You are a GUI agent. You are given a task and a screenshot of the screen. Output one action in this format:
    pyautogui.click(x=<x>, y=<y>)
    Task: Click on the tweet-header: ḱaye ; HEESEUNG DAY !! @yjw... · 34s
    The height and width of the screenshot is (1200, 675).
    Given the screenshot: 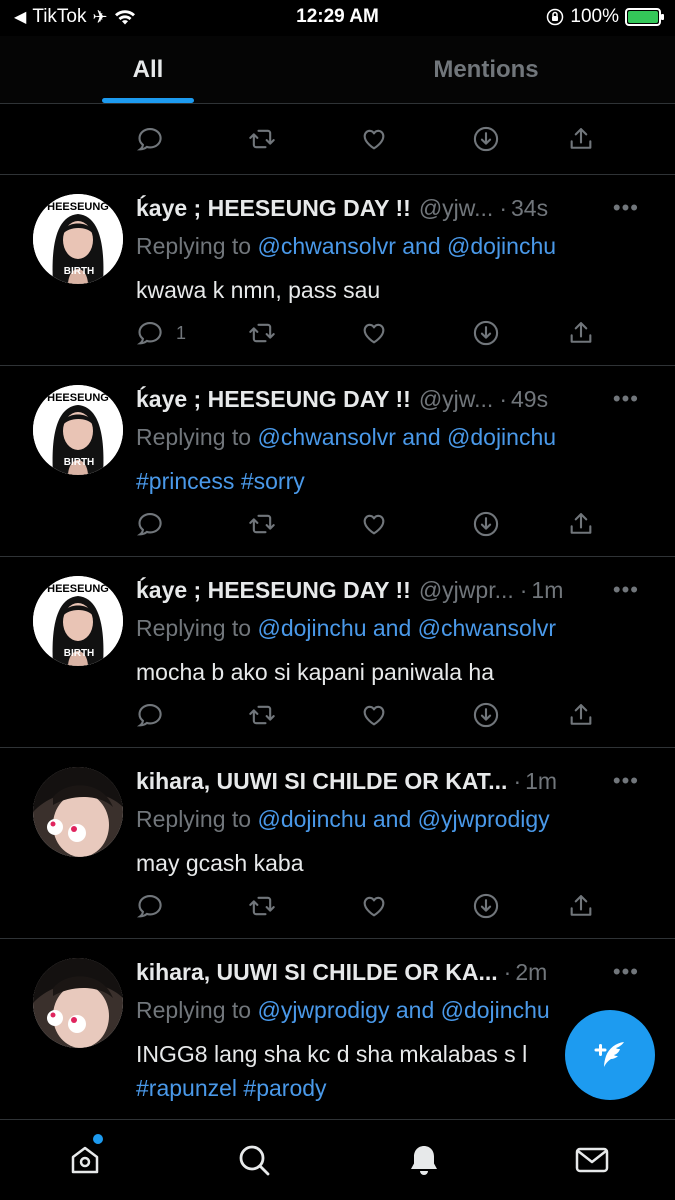 What is the action you would take?
    pyautogui.click(x=371, y=210)
    